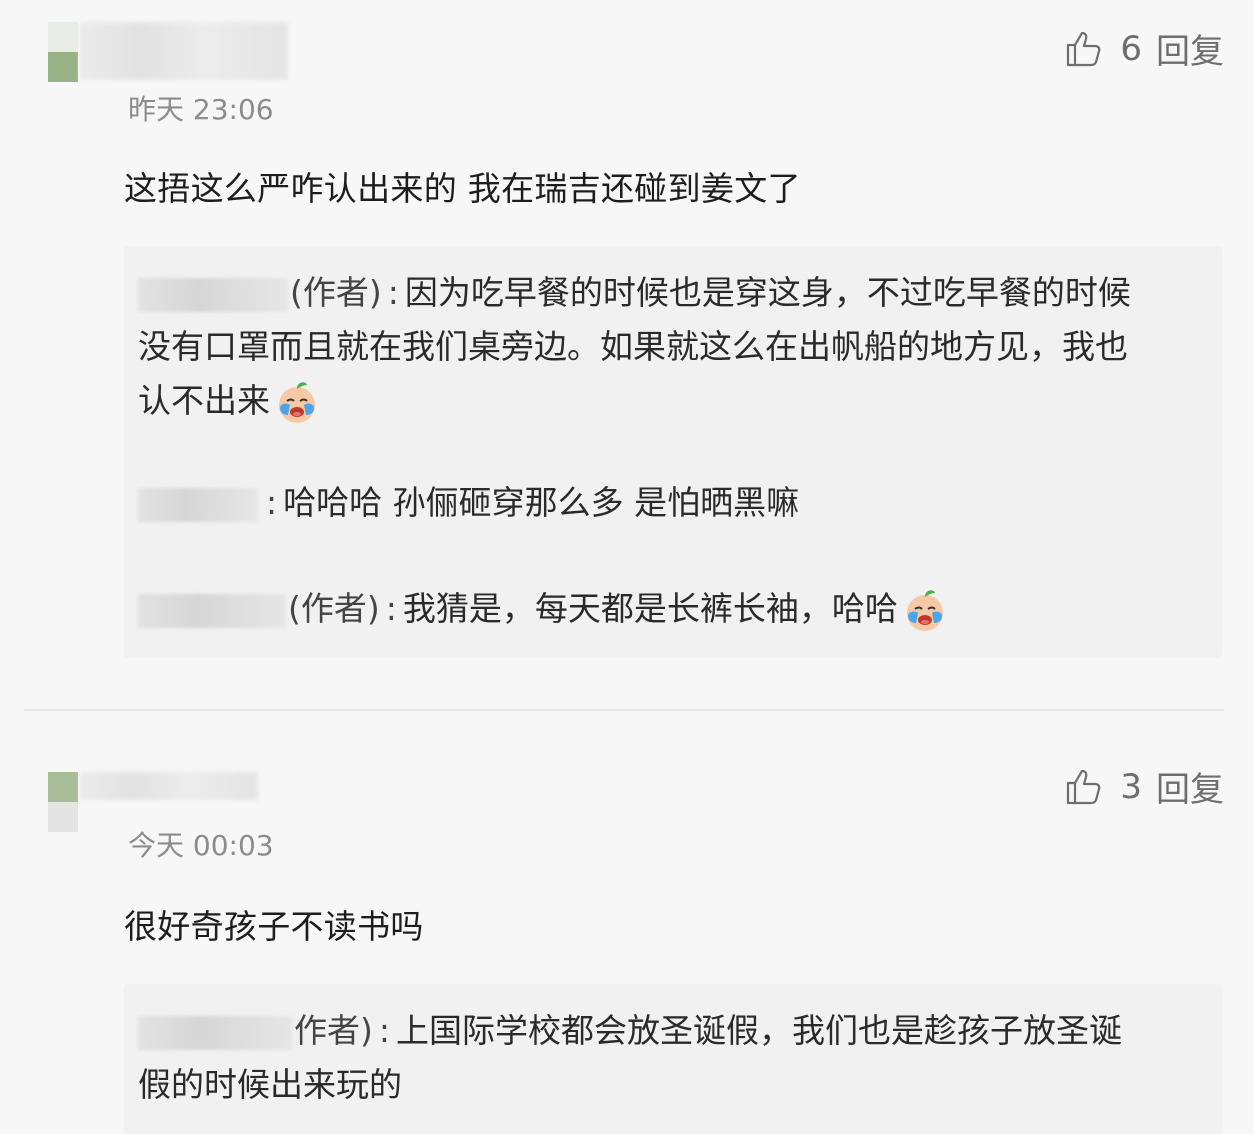 The image size is (1254, 1134). I want to click on like-count: 6, so click(1131, 49).